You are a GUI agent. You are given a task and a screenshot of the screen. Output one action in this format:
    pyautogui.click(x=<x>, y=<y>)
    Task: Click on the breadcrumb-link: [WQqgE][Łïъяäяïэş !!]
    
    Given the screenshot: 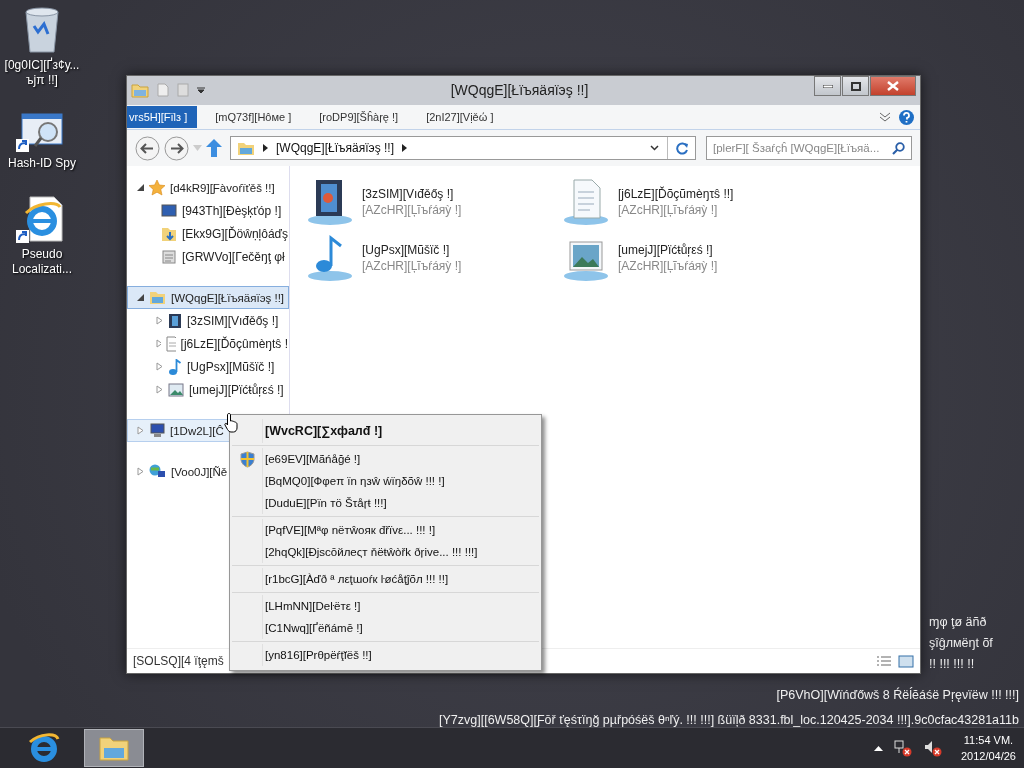 What is the action you would take?
    pyautogui.click(x=335, y=148)
    